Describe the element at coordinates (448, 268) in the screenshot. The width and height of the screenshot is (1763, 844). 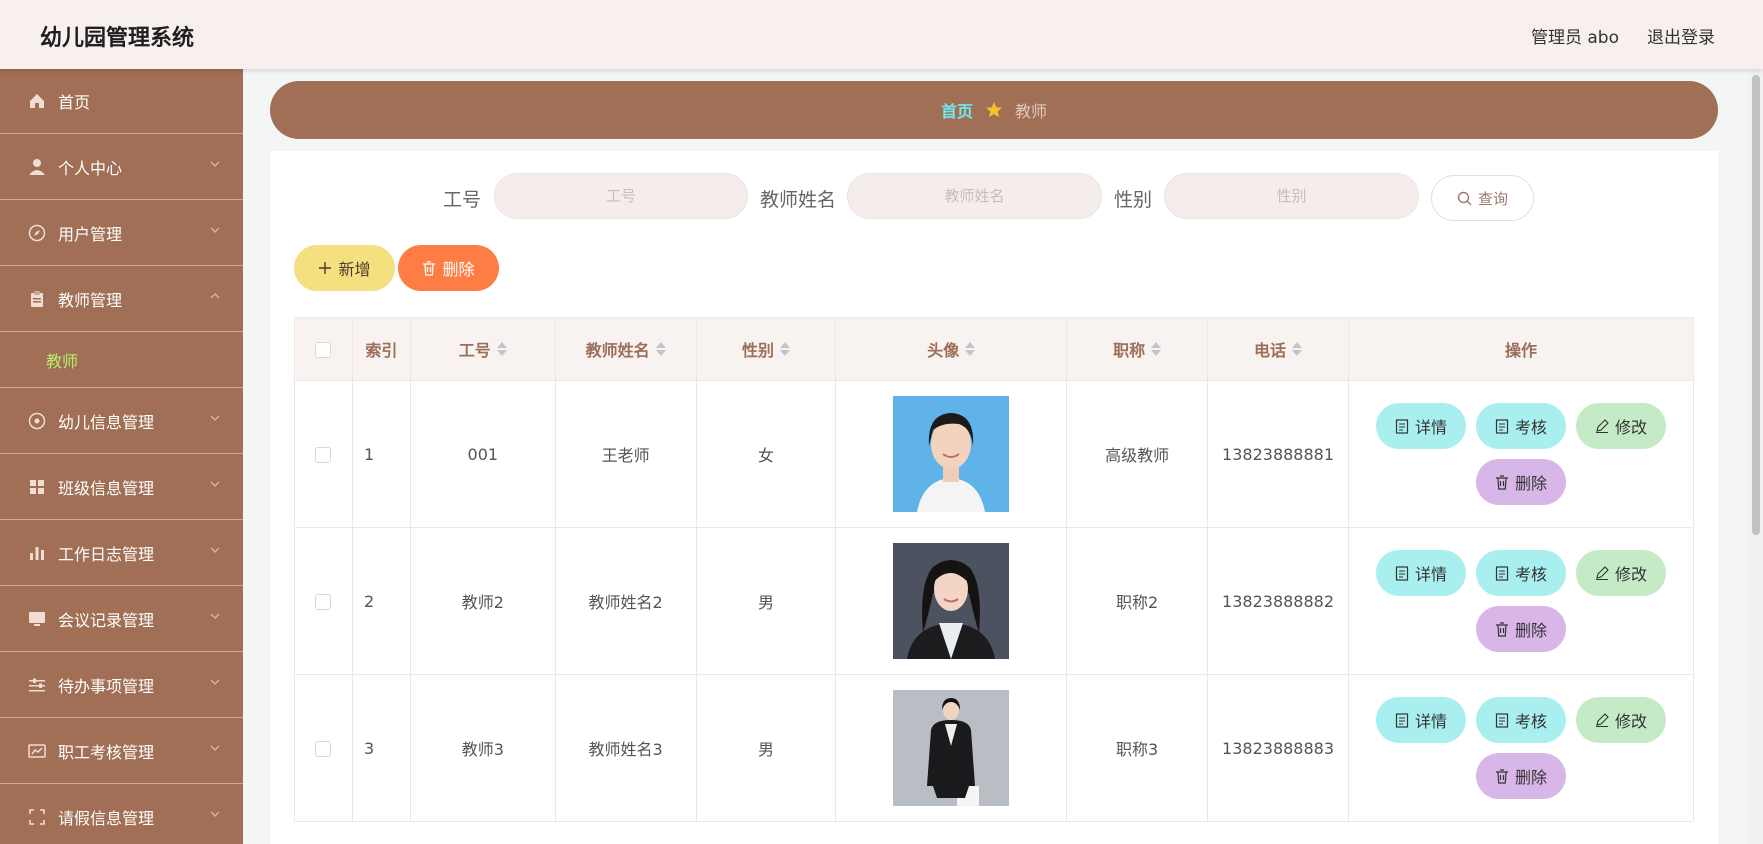
I see `batch-delete-button: 删除` at that location.